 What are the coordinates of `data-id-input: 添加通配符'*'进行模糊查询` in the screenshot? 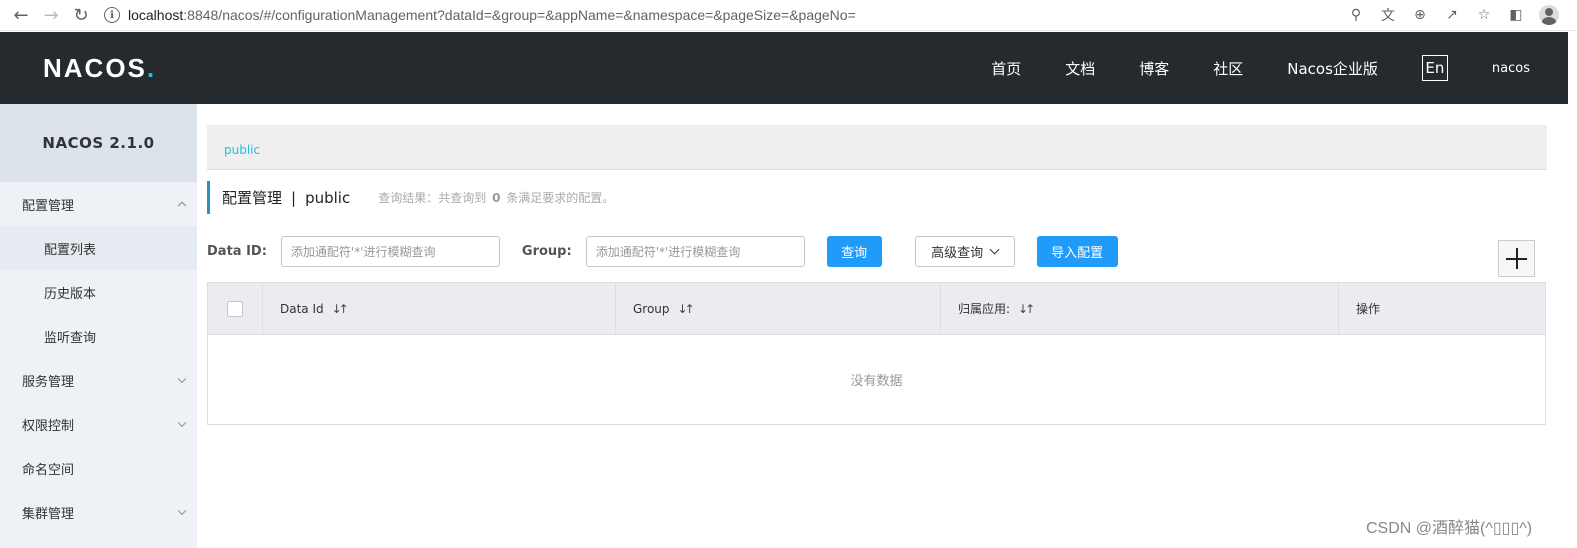 It's located at (390, 251).